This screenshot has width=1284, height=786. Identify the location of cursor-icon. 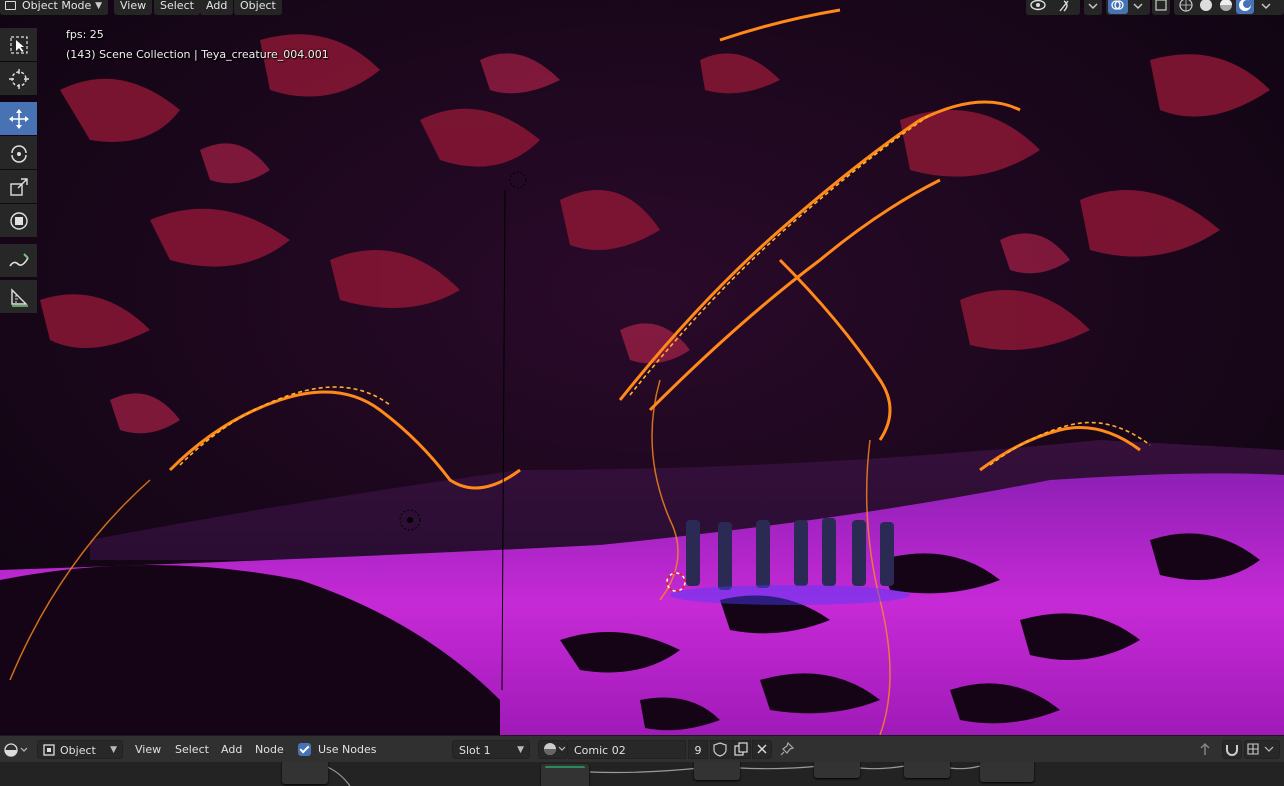
(18, 78).